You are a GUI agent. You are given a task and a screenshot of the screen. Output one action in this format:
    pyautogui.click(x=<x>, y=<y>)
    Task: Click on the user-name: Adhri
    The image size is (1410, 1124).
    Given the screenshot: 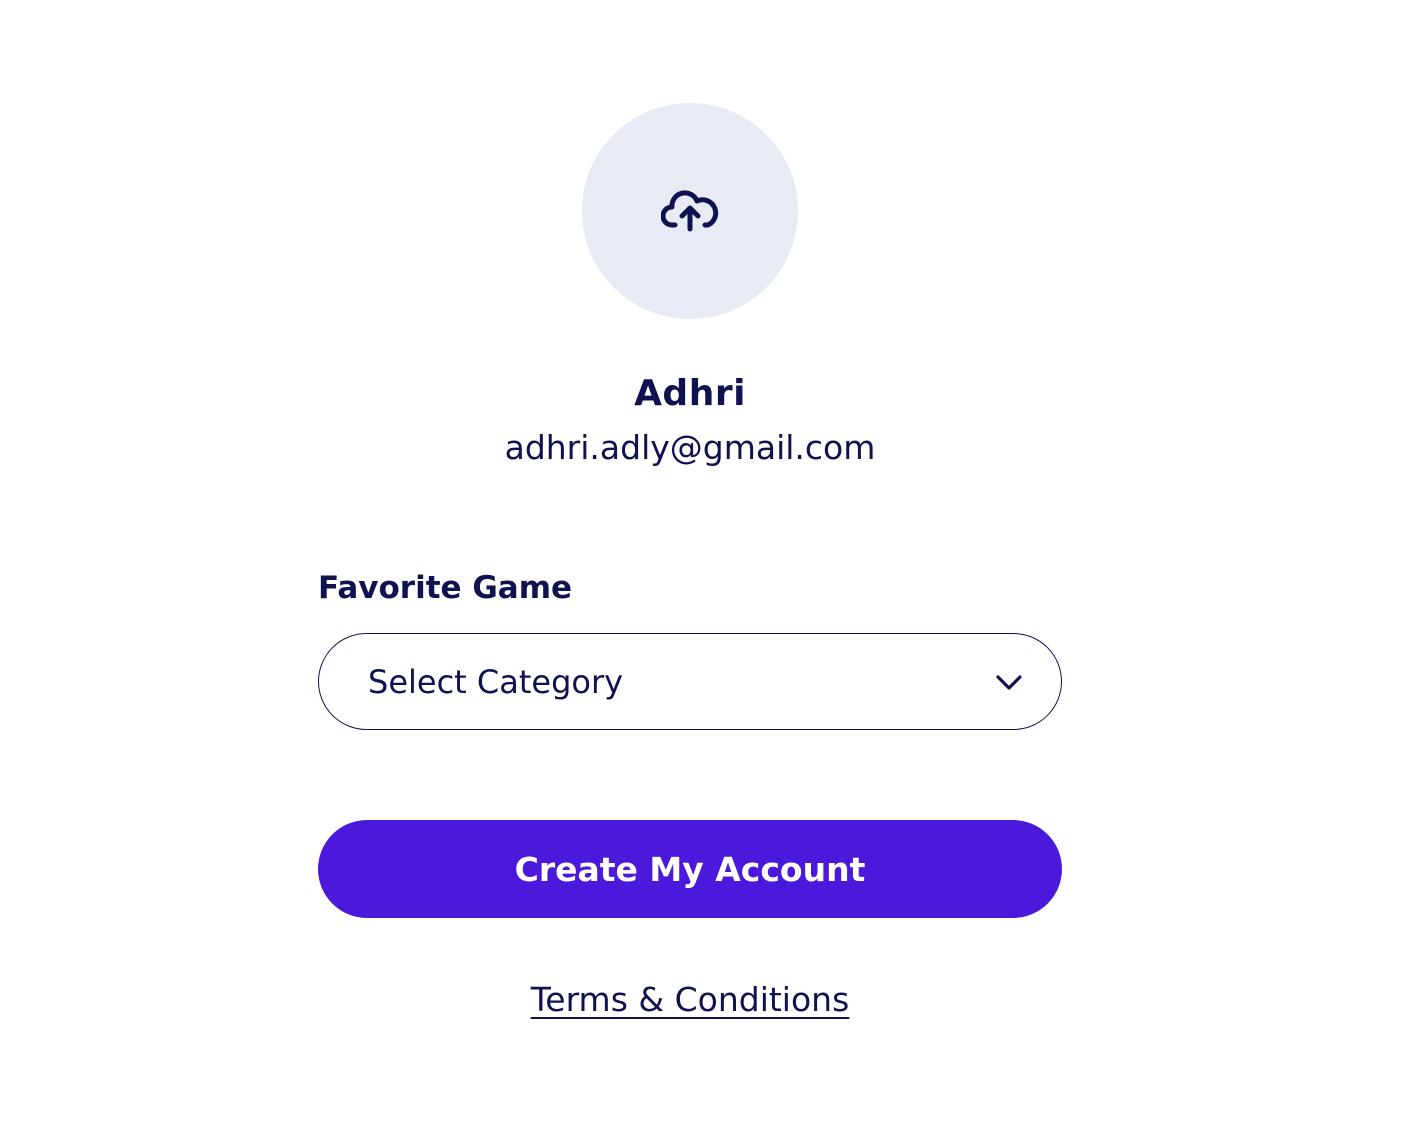 What is the action you would take?
    pyautogui.click(x=690, y=393)
    